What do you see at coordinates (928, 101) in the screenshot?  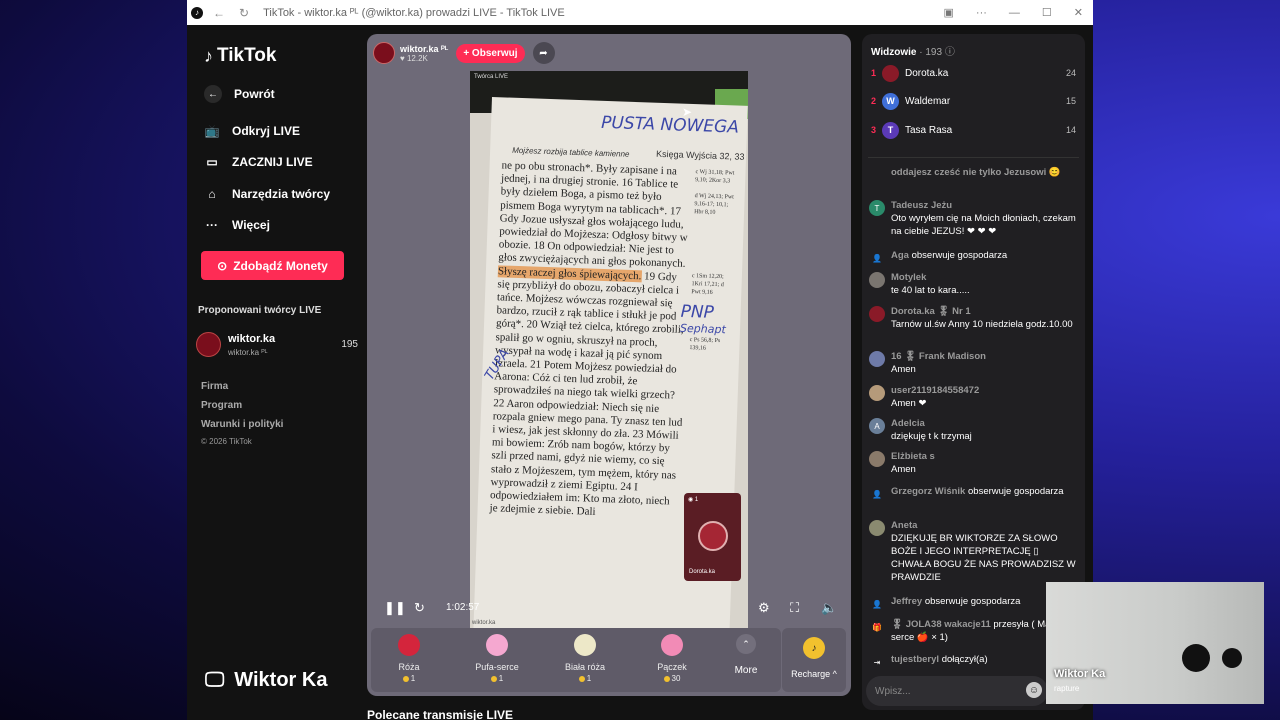 I see `viewer-name: Waldemar` at bounding box center [928, 101].